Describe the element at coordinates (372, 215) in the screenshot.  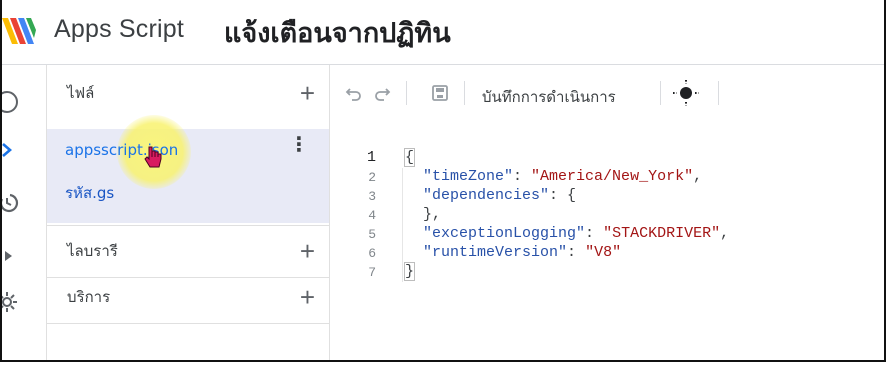
I see `line-number: 4` at that location.